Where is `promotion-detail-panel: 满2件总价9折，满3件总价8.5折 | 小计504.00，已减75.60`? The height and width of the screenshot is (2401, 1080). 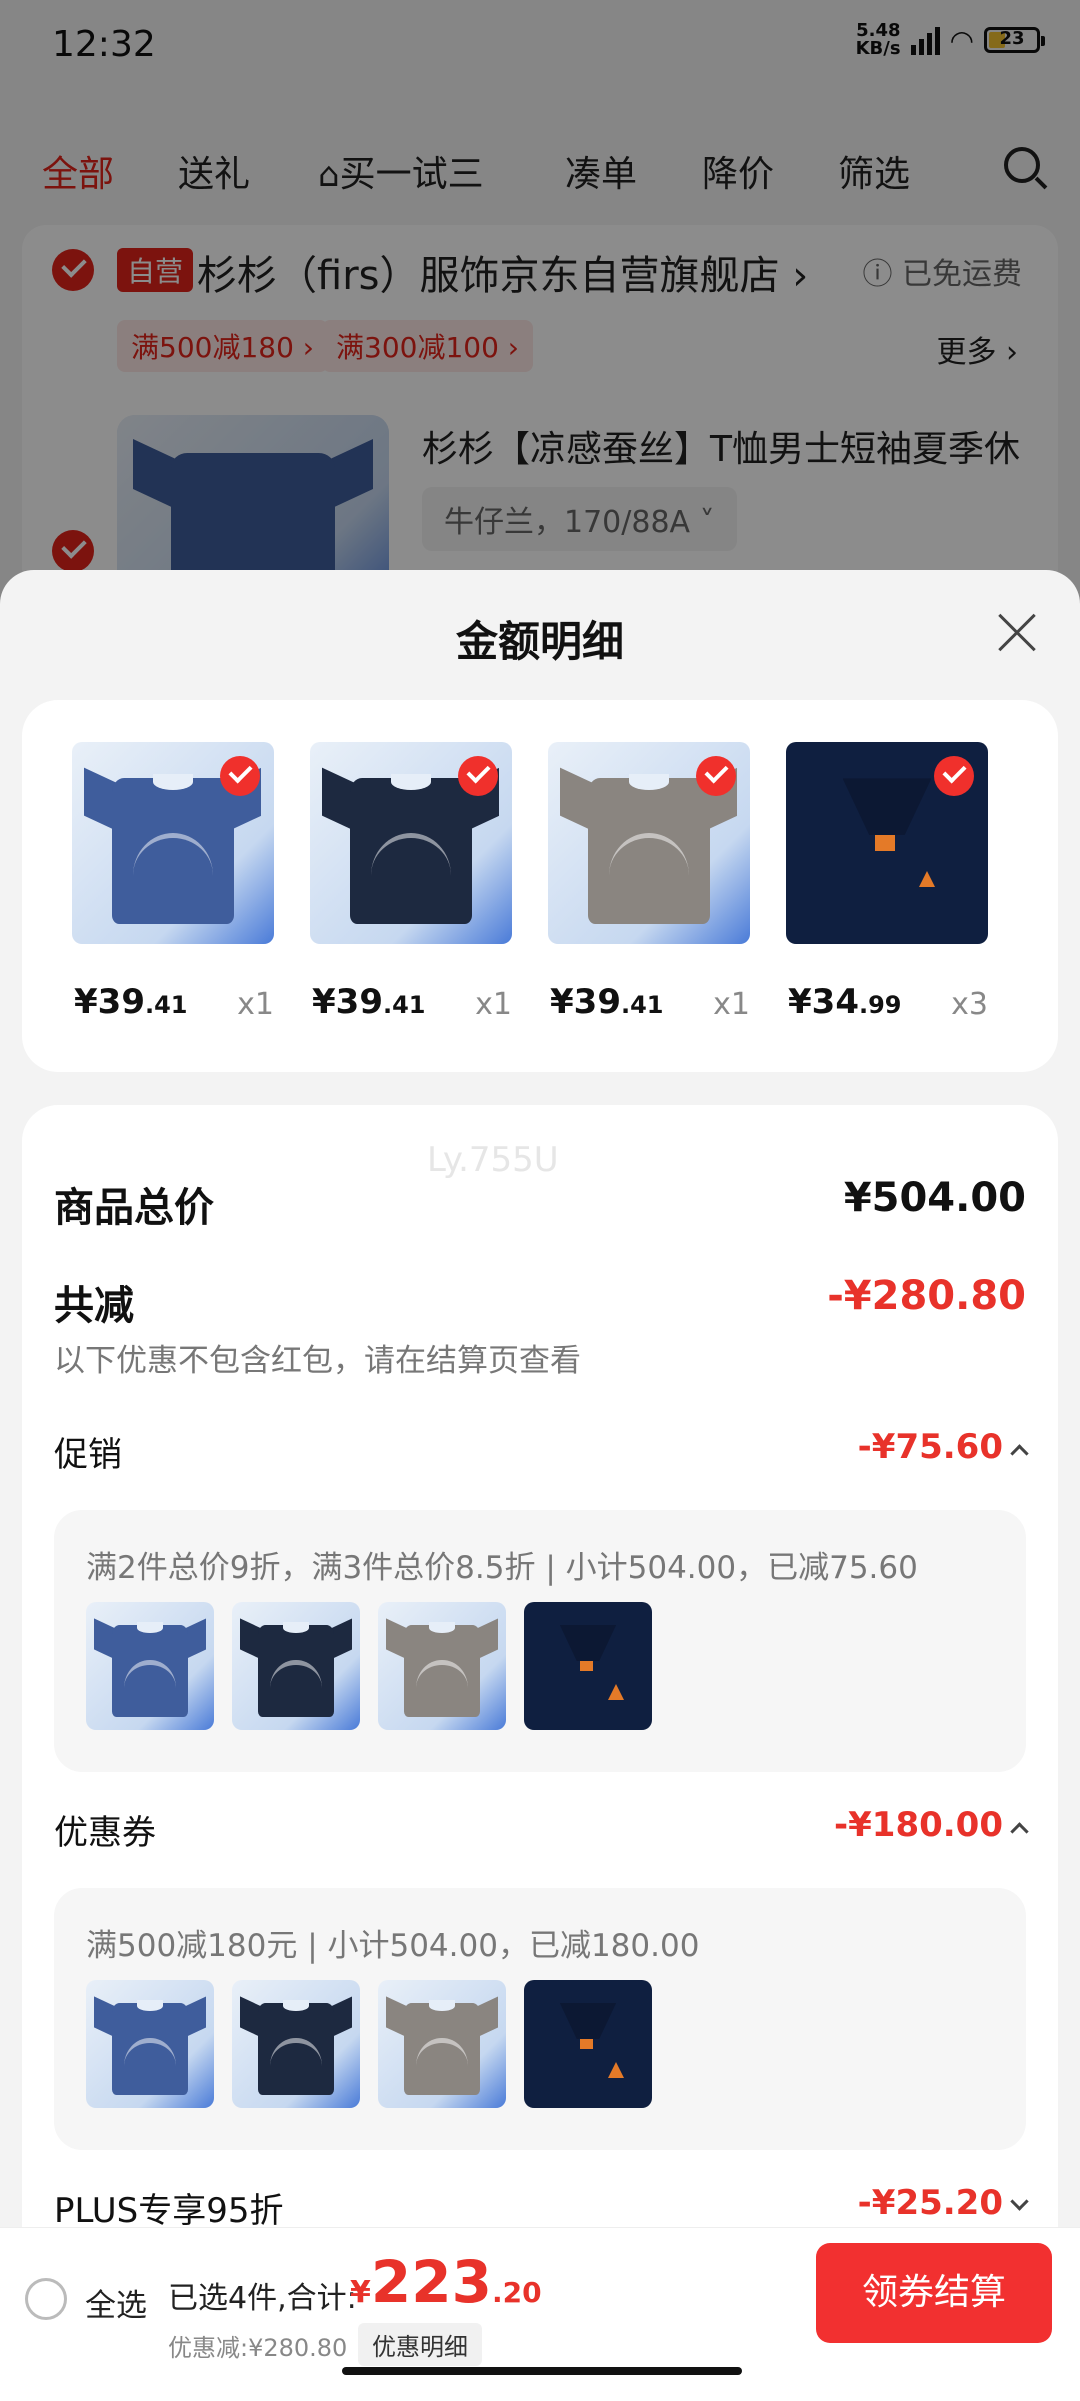
promotion-detail-panel: 满2件总价9折，满3件总价8.5折 | 小计504.00，已减75.60 is located at coordinates (540, 1641).